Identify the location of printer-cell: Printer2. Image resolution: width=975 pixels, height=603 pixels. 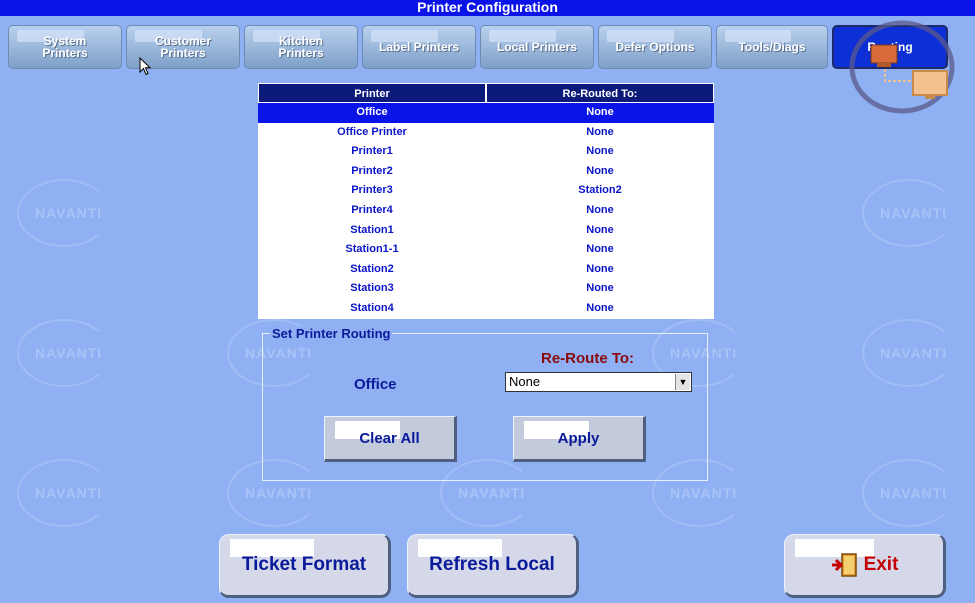
(372, 170).